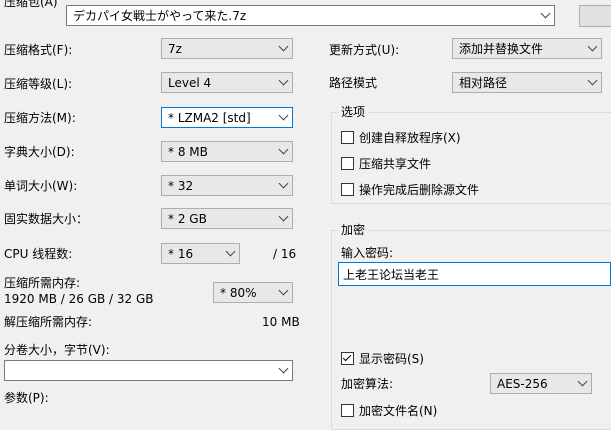 The width and height of the screenshot is (611, 430). I want to click on delete-checkbox: 操作完成后删除源文件, so click(410, 189).